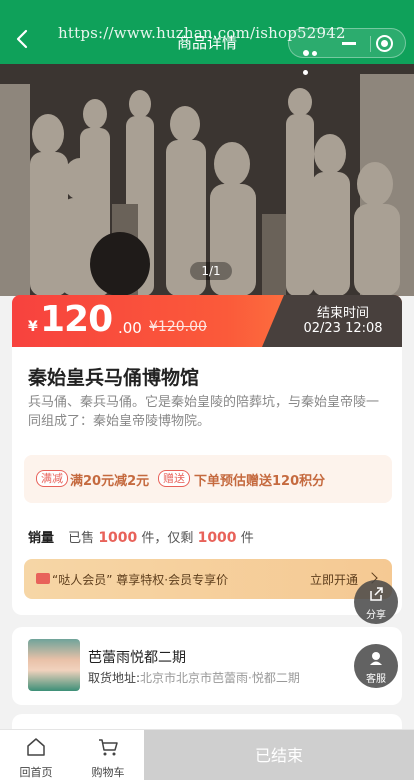  What do you see at coordinates (43, 578) in the screenshot?
I see `vip-card-icon` at bounding box center [43, 578].